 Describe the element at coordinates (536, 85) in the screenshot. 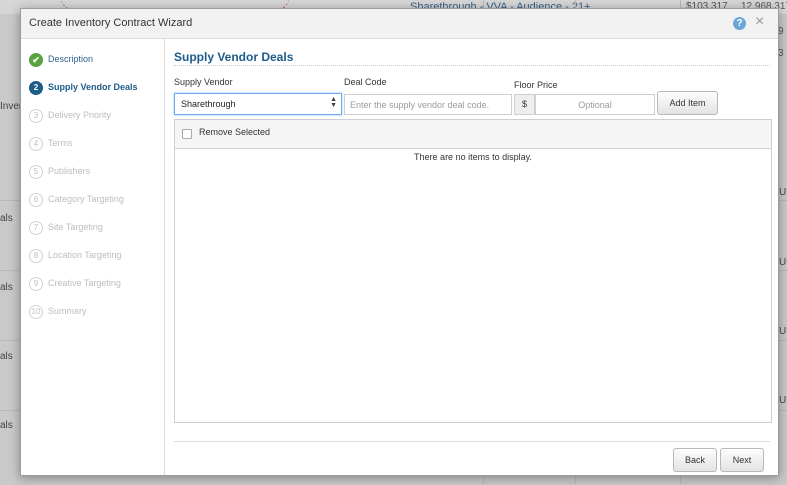

I see `floor-price-label: Floor Price` at that location.